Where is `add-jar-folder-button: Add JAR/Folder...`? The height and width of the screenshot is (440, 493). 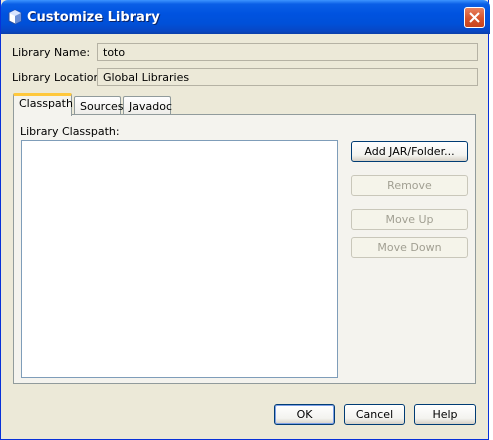
add-jar-folder-button: Add JAR/Folder... is located at coordinates (409, 151).